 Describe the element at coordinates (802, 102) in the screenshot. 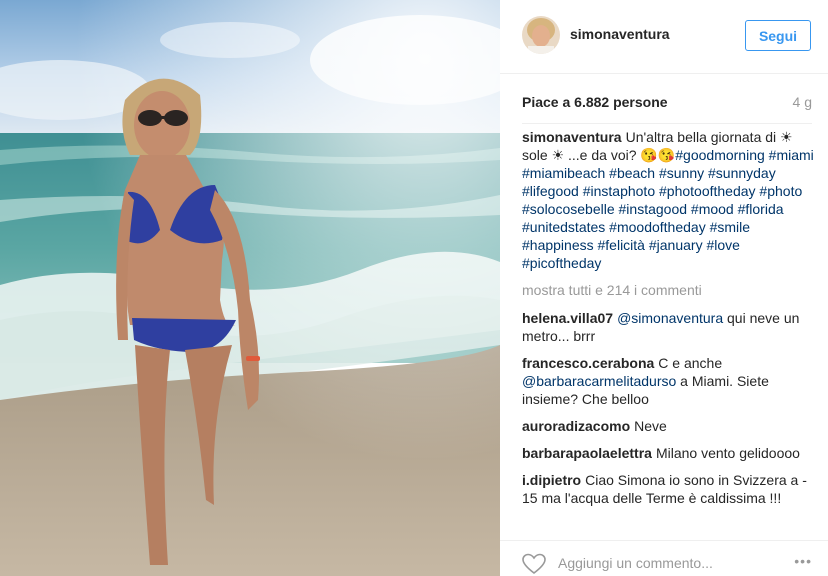

I see `post-age: 4 g` at that location.